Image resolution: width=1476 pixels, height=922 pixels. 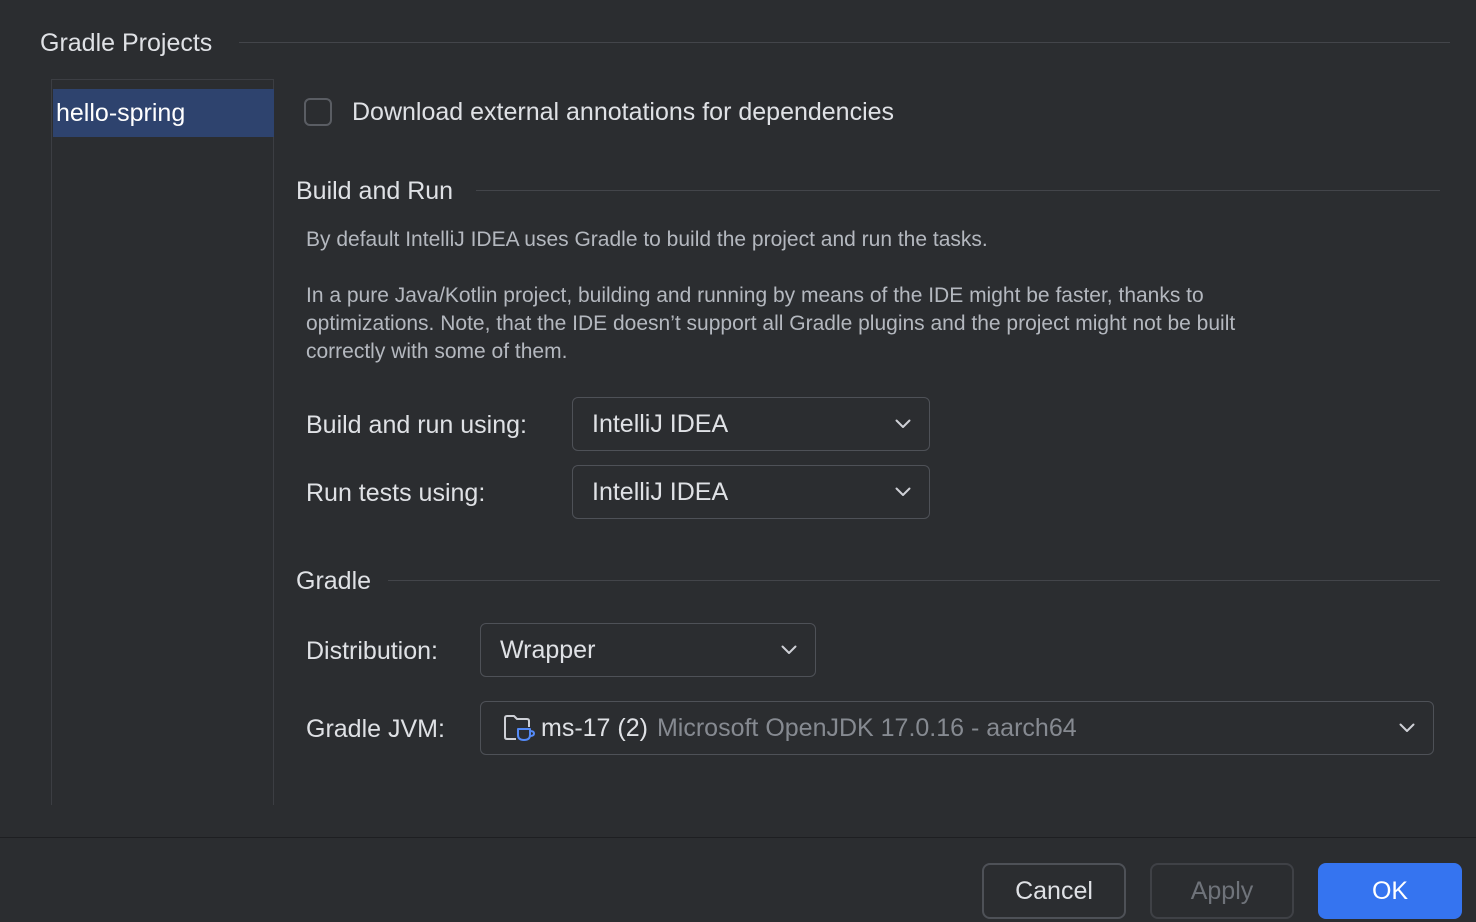 What do you see at coordinates (548, 649) in the screenshot?
I see `distribution-value: Wrapper` at bounding box center [548, 649].